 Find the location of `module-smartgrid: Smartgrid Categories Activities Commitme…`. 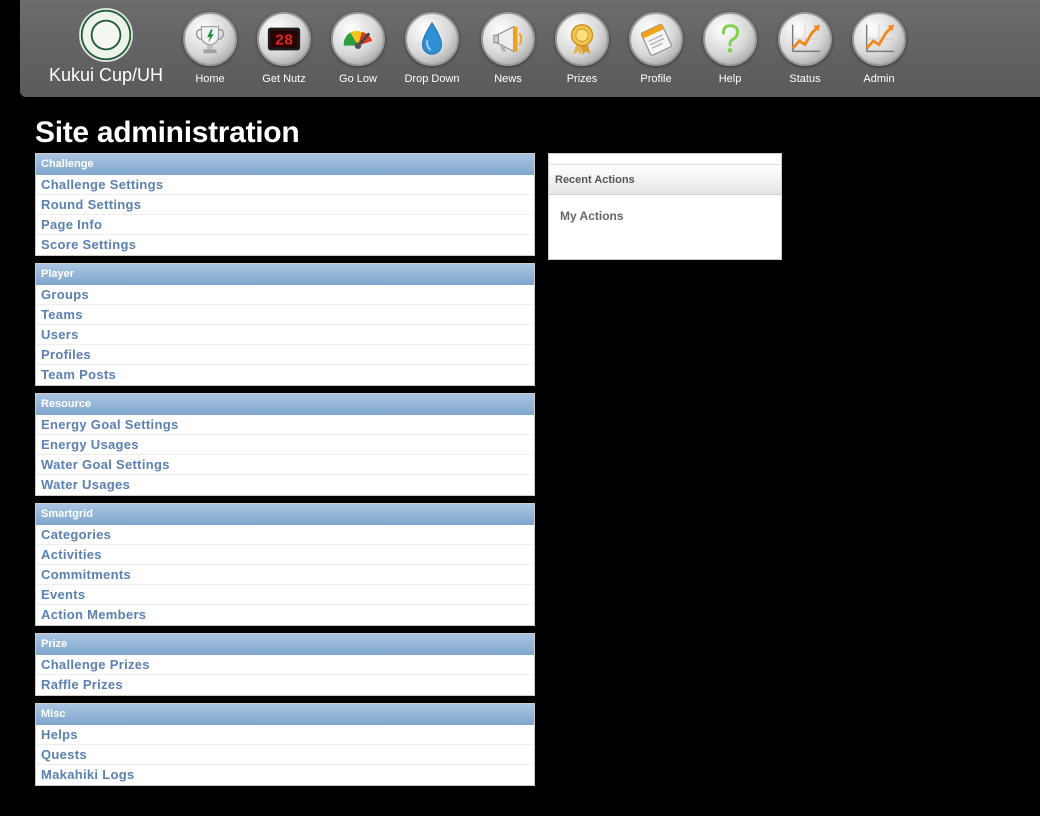

module-smartgrid: Smartgrid Categories Activities Commitme… is located at coordinates (285, 564).